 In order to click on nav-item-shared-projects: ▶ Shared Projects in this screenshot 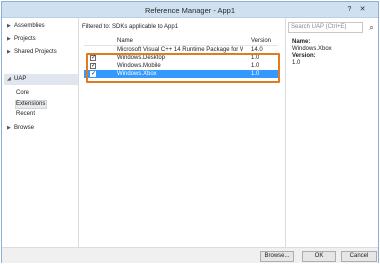, I will do `click(32, 52)`.